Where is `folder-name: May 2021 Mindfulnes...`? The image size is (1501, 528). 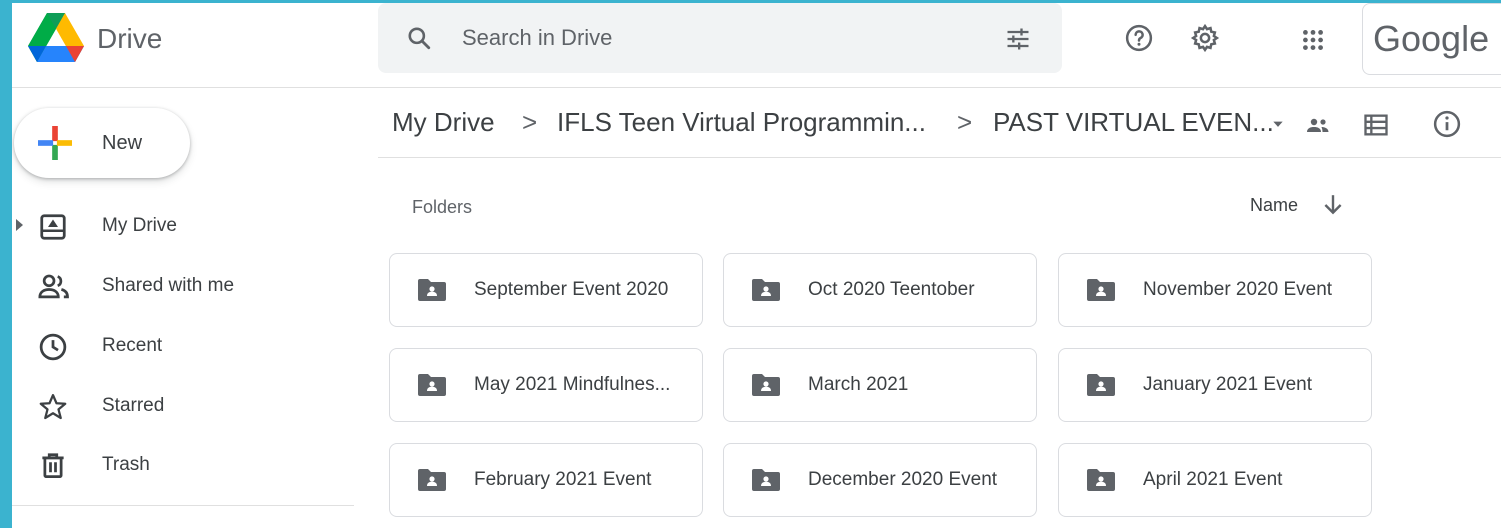 folder-name: May 2021 Mindfulnes... is located at coordinates (572, 384).